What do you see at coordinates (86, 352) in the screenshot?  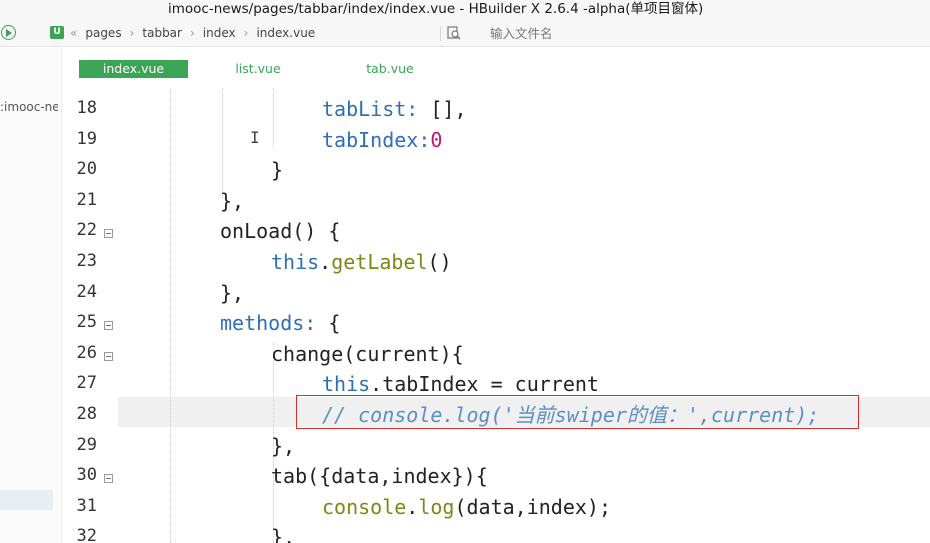 I see `line-number: 26` at bounding box center [86, 352].